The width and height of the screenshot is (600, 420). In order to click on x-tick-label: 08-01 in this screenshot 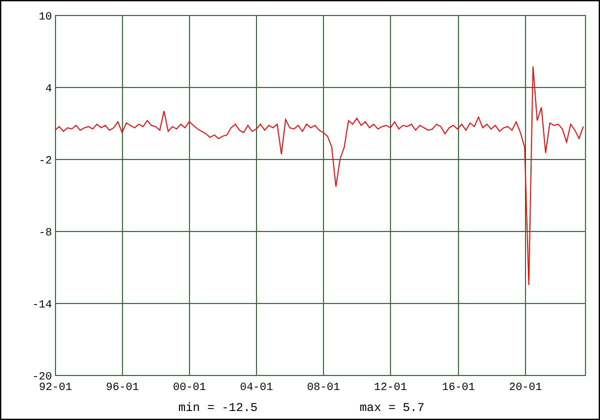, I will do `click(323, 388)`.